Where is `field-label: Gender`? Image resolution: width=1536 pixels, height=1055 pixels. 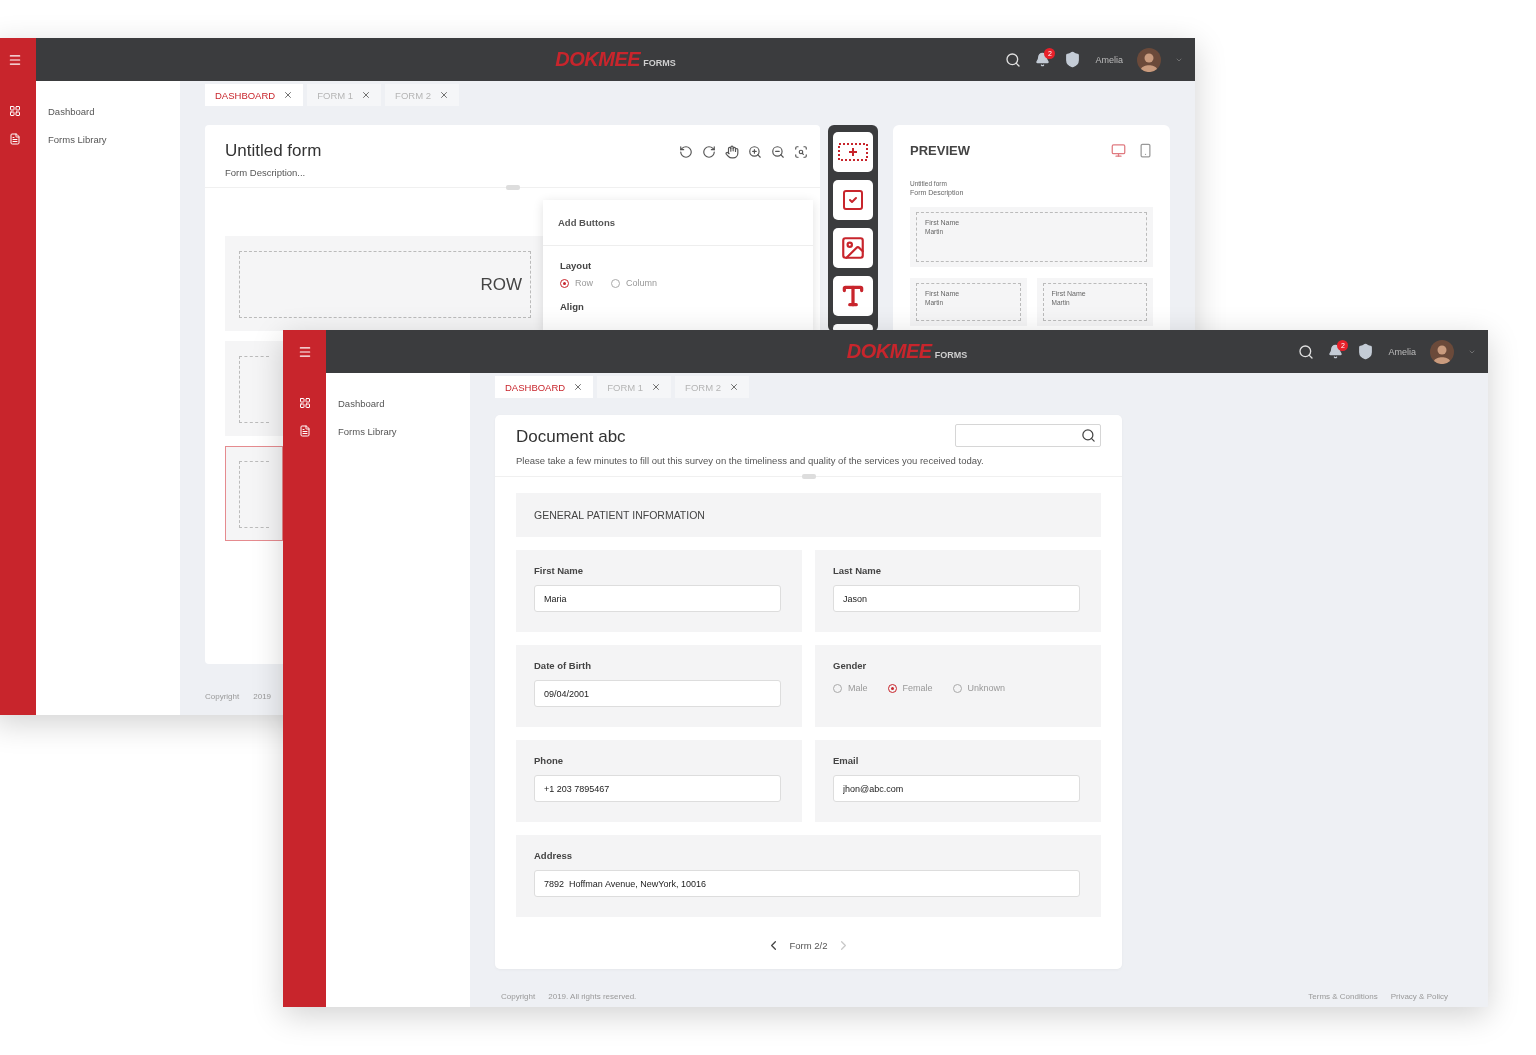
field-label: Gender is located at coordinates (850, 665).